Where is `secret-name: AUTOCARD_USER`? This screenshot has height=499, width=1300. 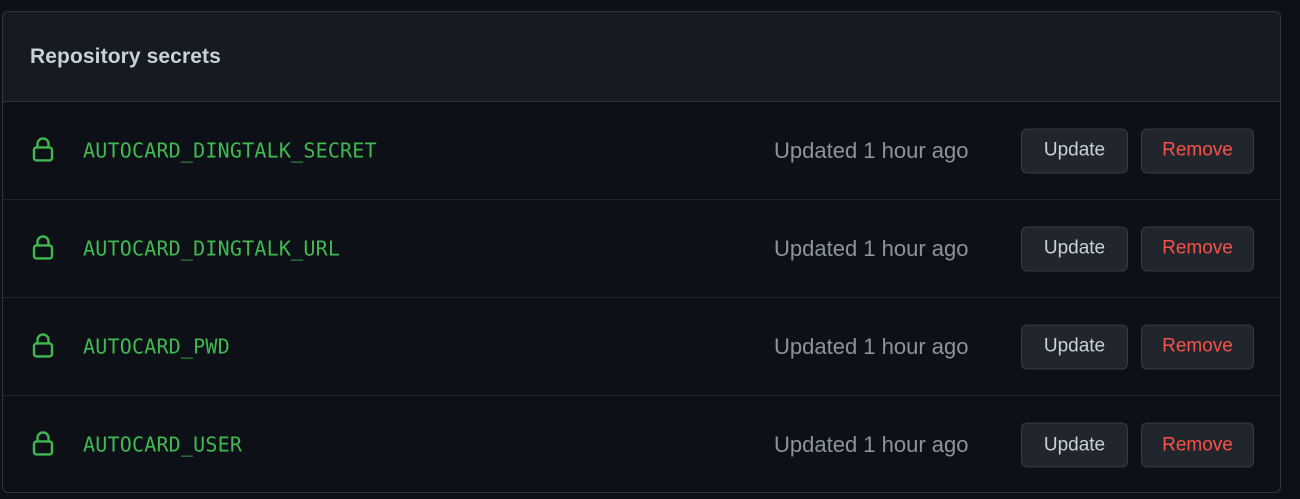
secret-name: AUTOCARD_USER is located at coordinates (163, 444).